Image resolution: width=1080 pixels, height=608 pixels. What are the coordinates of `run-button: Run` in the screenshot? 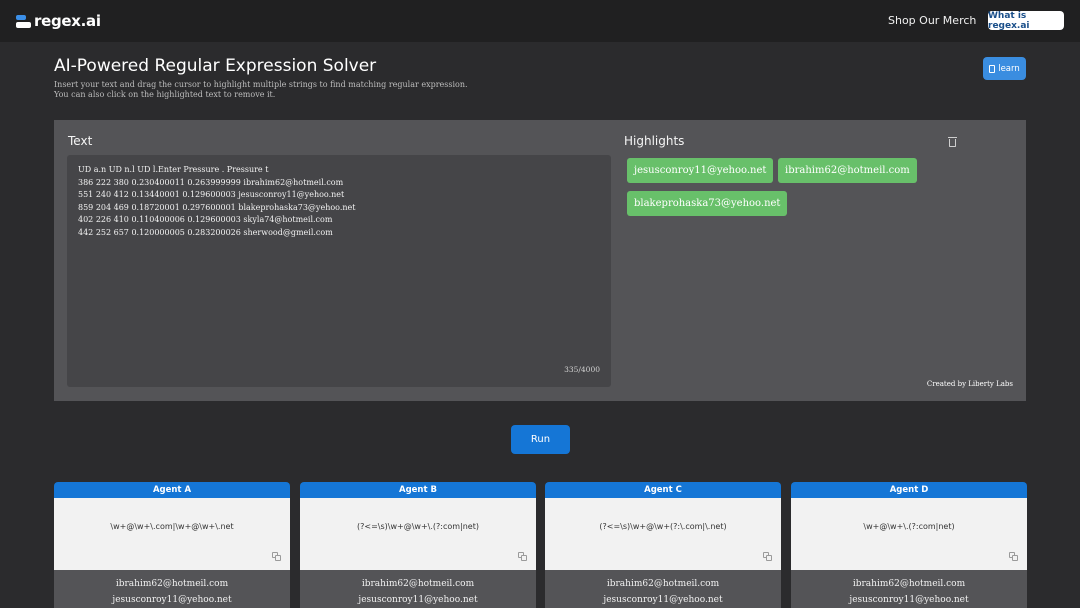 It's located at (540, 439).